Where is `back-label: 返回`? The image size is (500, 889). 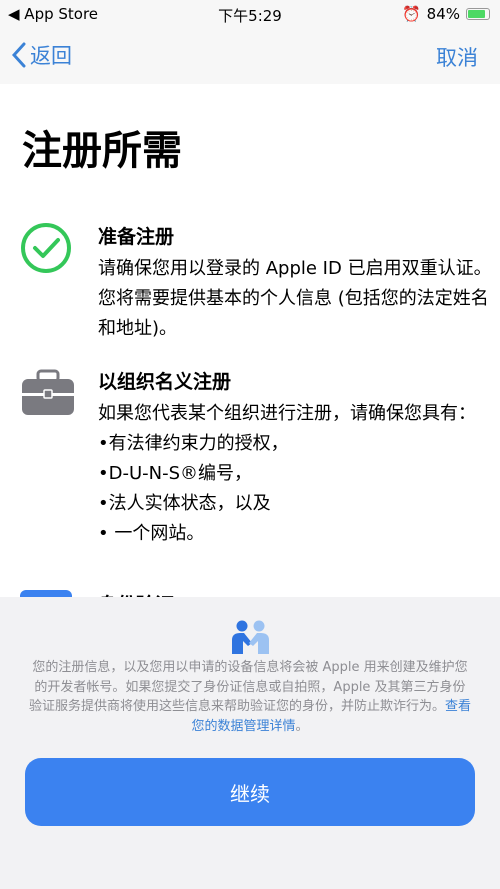
back-label: 返回 is located at coordinates (51, 56).